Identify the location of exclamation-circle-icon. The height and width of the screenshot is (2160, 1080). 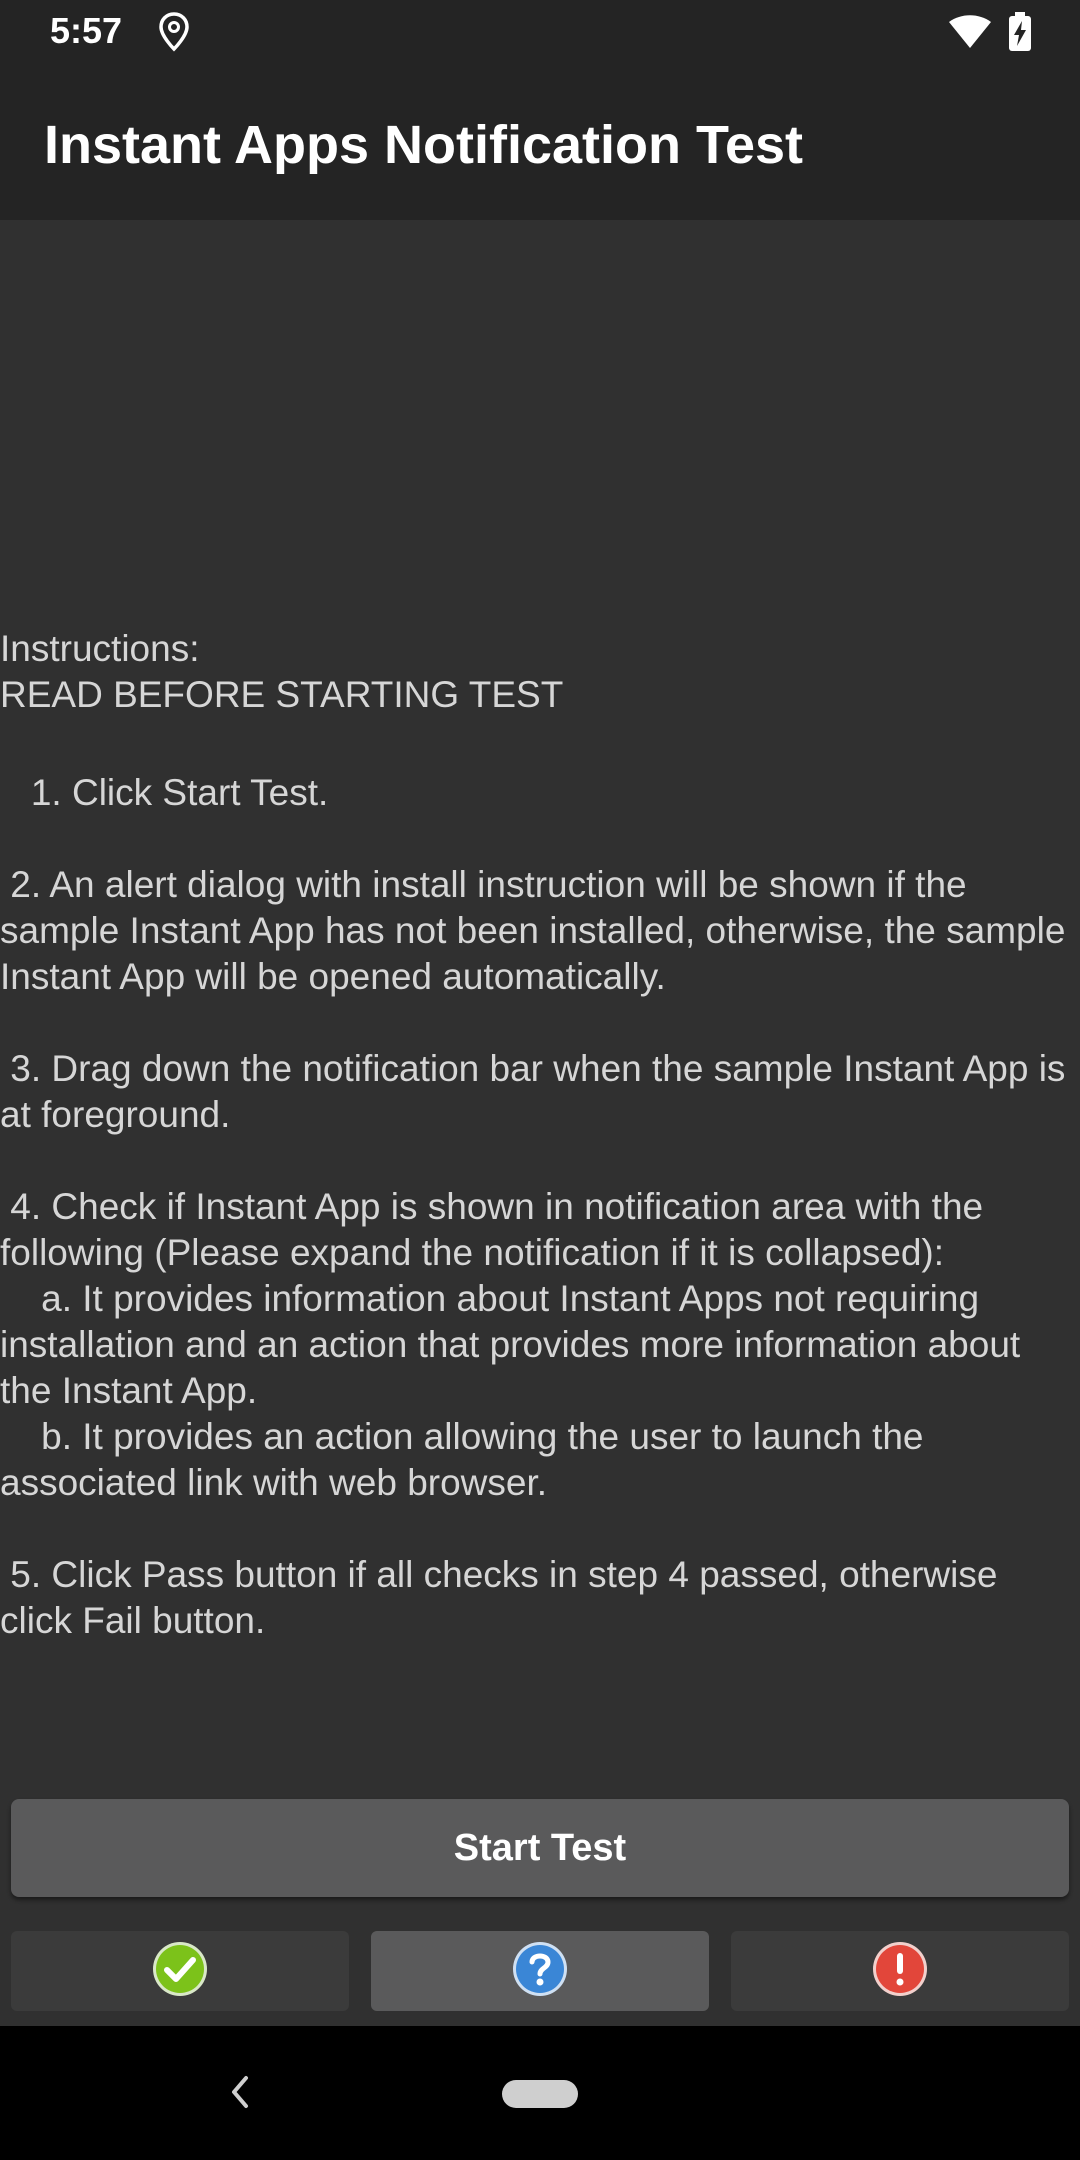
(900, 1971).